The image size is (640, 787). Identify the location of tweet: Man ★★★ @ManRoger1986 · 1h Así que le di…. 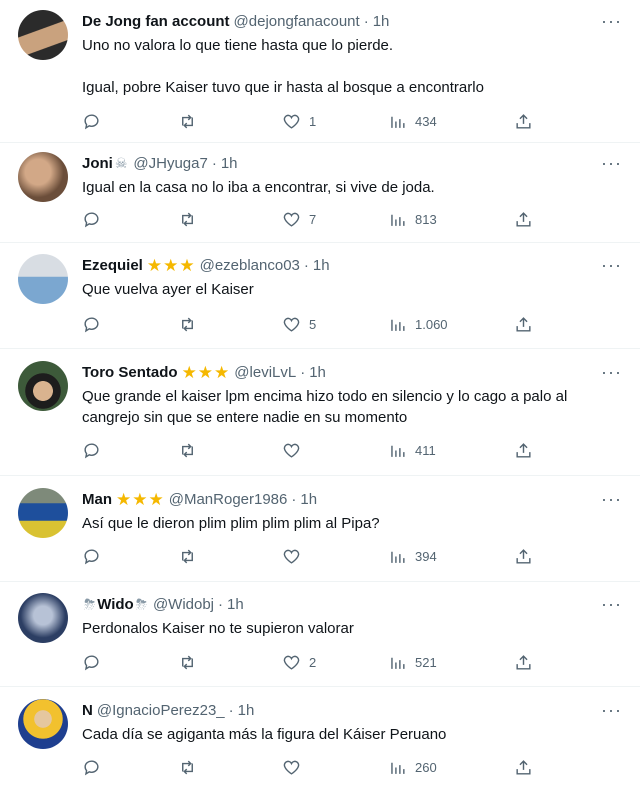
(320, 529).